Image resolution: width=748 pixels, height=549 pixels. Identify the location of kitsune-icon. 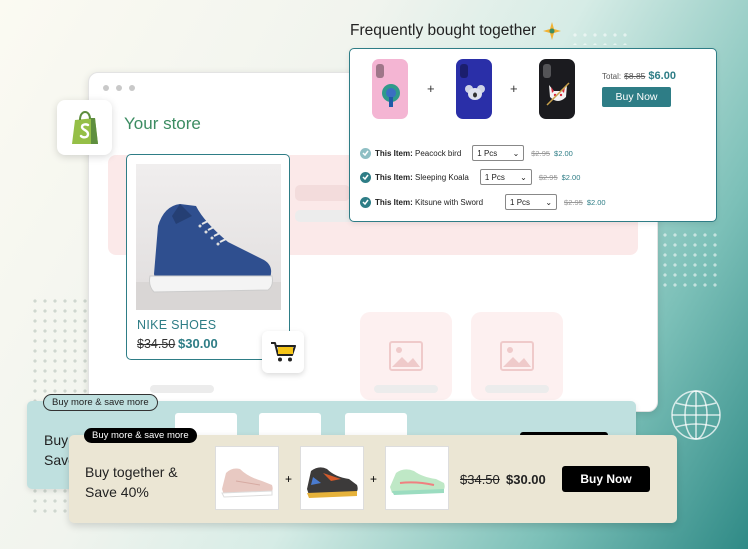
(558, 94).